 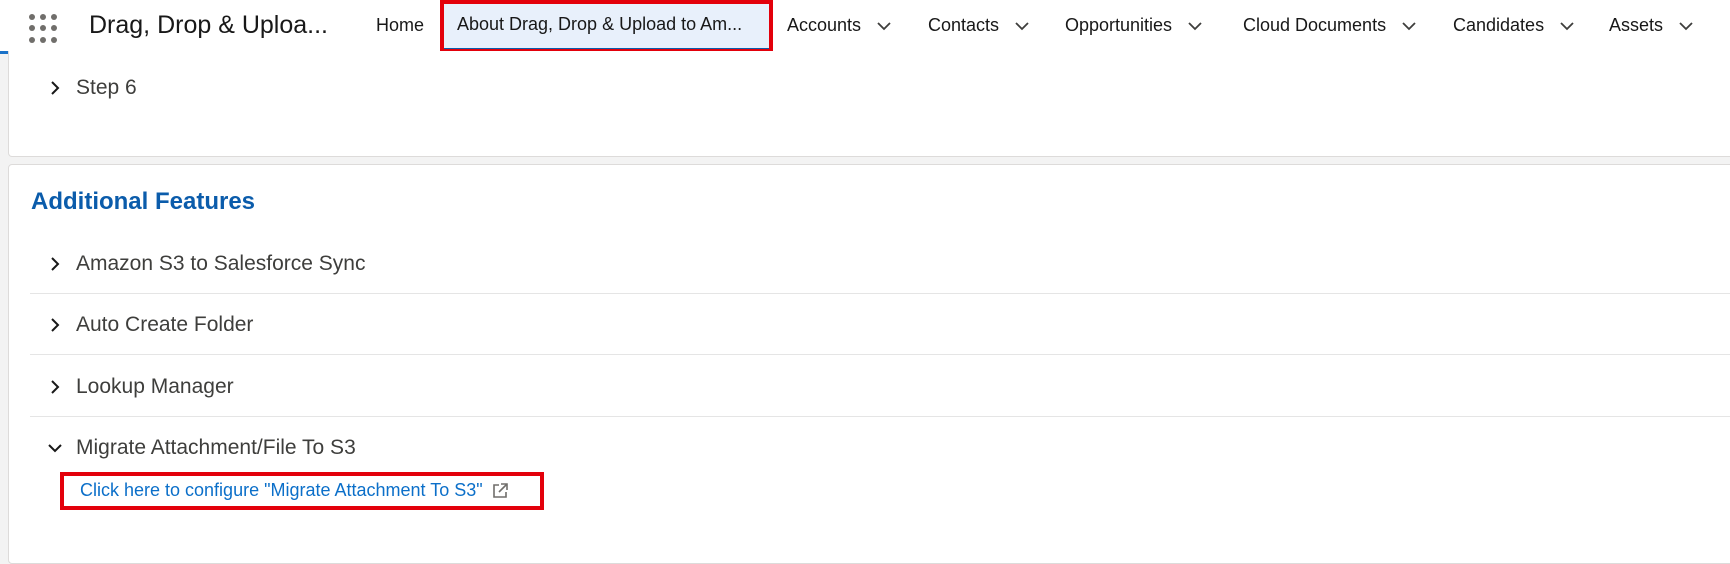 I want to click on nav-tab-label: Opportunities, so click(x=1119, y=25).